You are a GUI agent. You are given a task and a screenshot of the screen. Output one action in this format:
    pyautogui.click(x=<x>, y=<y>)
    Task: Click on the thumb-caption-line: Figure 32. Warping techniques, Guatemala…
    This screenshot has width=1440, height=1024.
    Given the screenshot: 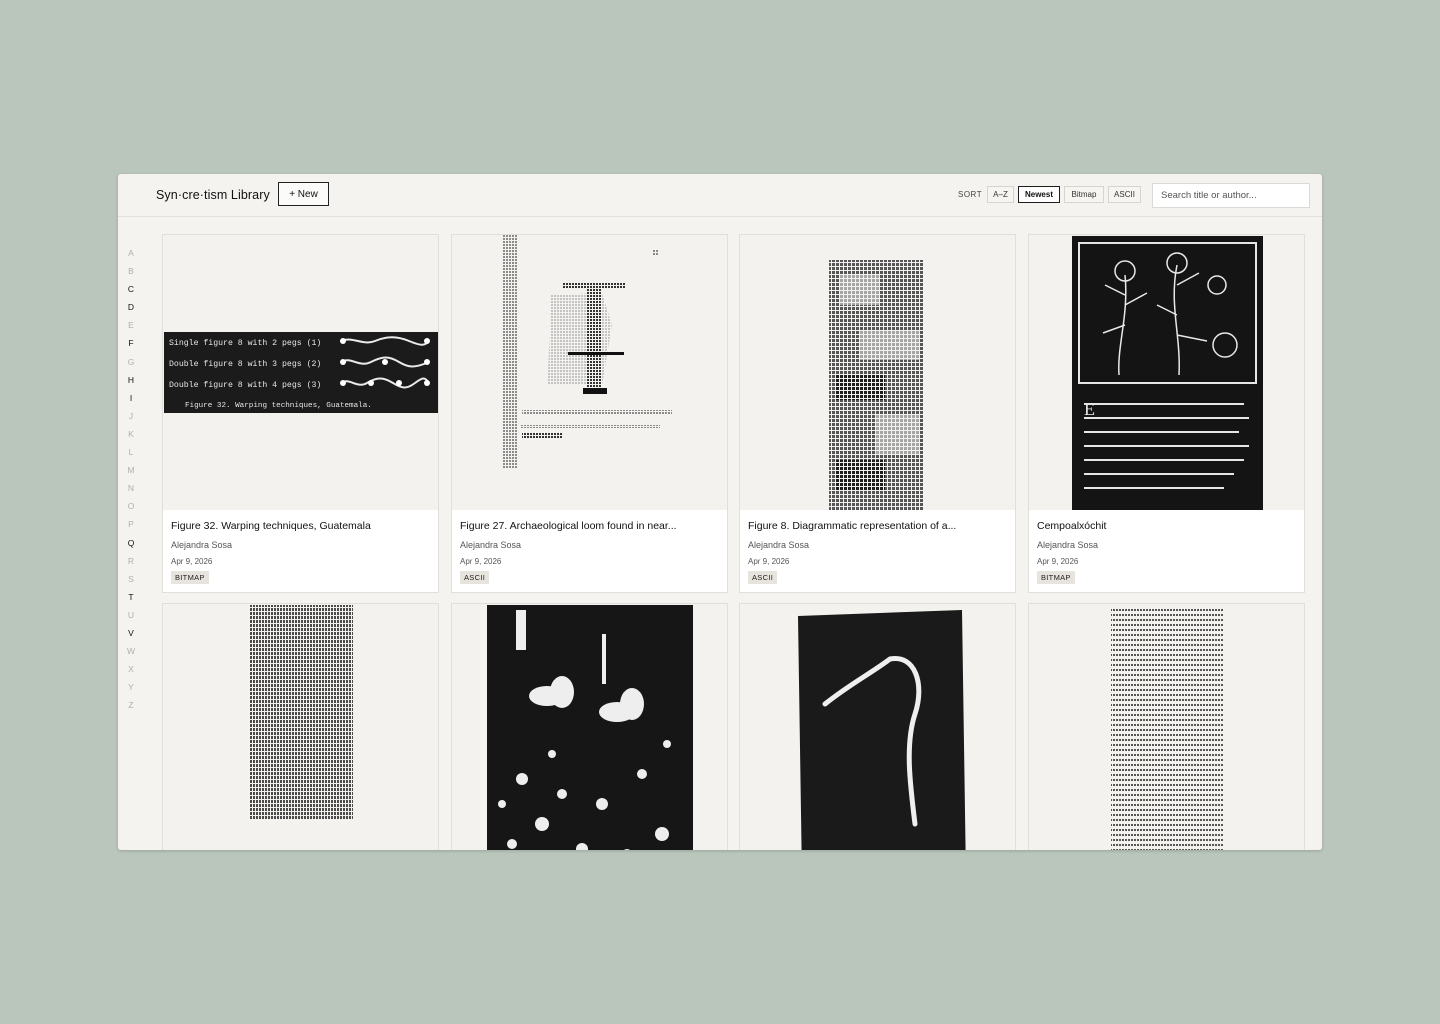 What is the action you would take?
    pyautogui.click(x=278, y=406)
    